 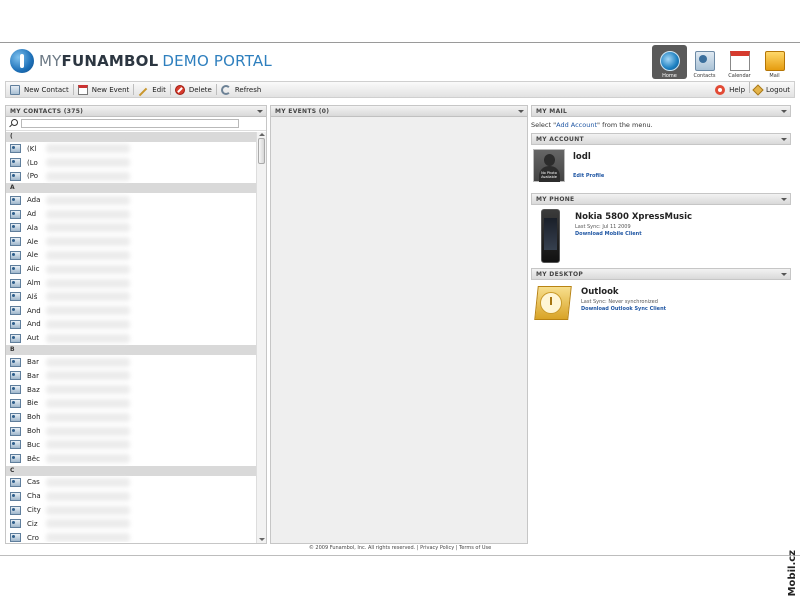 I want to click on contact-row: Baz, so click(x=131, y=390).